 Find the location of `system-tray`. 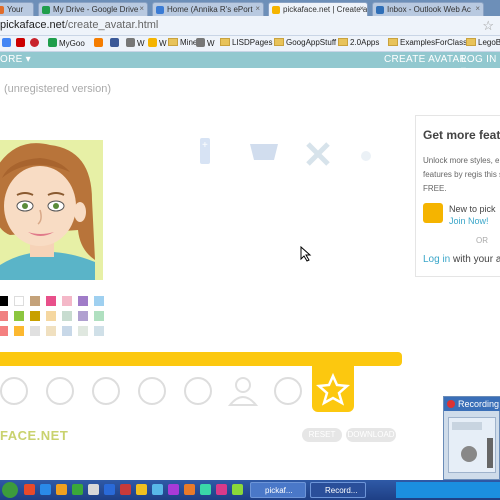

system-tray is located at coordinates (448, 490).